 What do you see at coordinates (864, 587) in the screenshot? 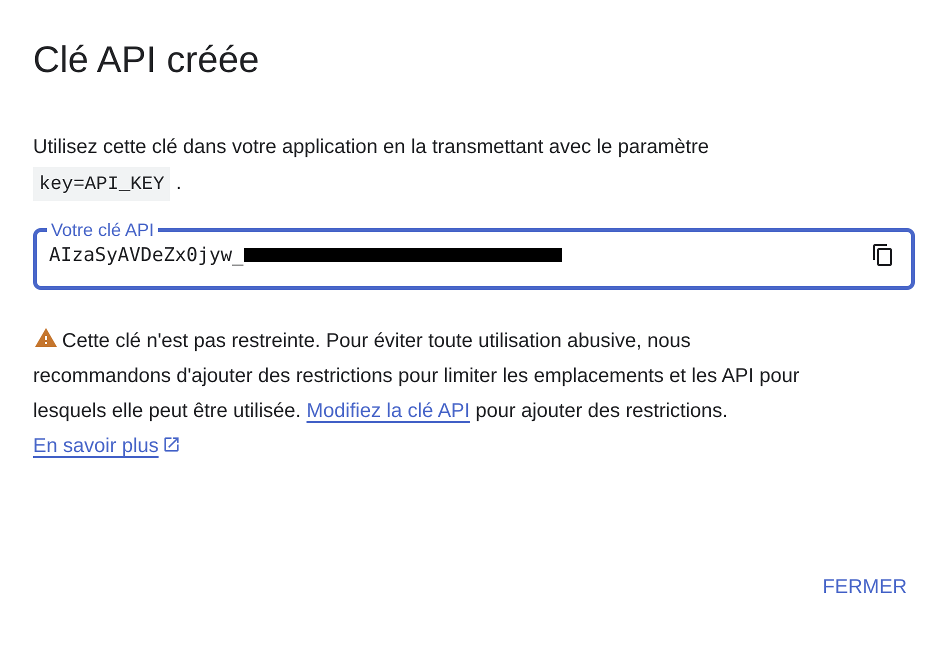
I see `close-button: FERMER` at bounding box center [864, 587].